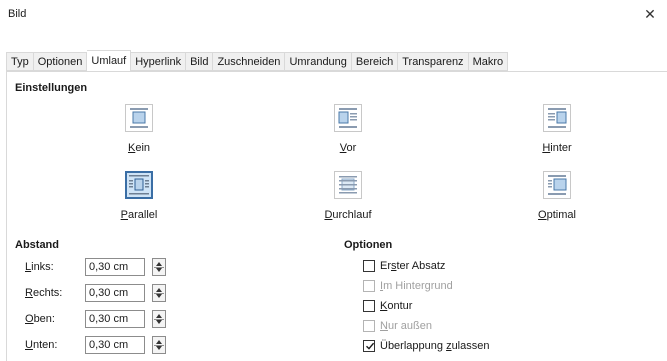  Describe the element at coordinates (348, 185) in the screenshot. I see `wrap-through-icon` at that location.